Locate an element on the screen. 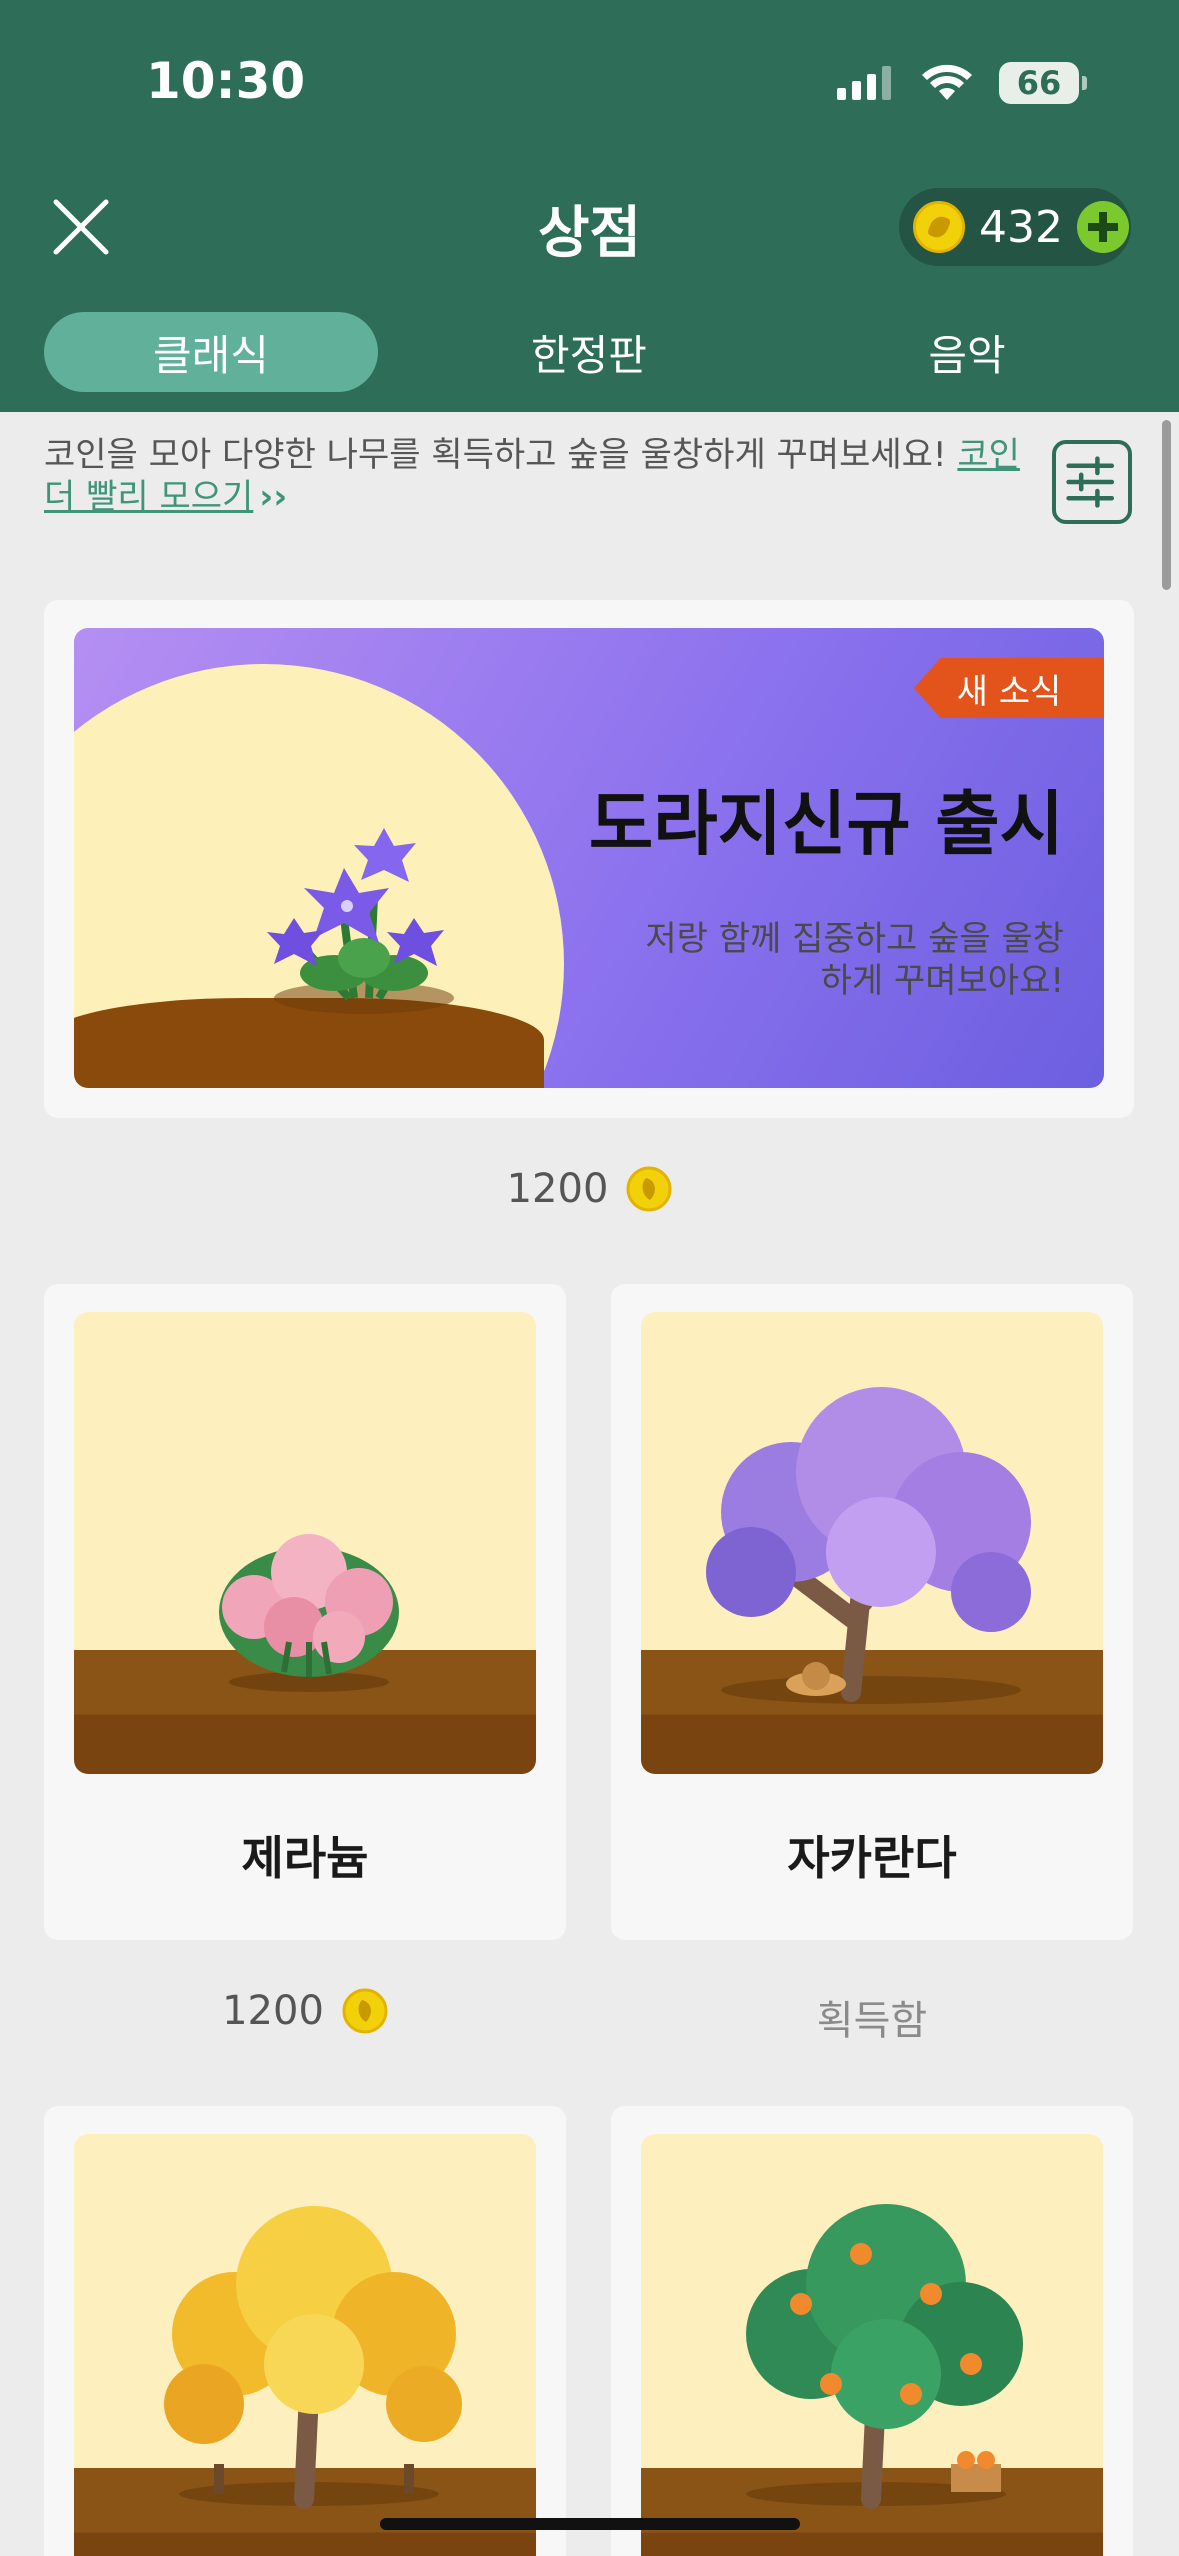 The height and width of the screenshot is (2556, 1179). item-card-geranium: 제라늄 is located at coordinates (305, 1612).